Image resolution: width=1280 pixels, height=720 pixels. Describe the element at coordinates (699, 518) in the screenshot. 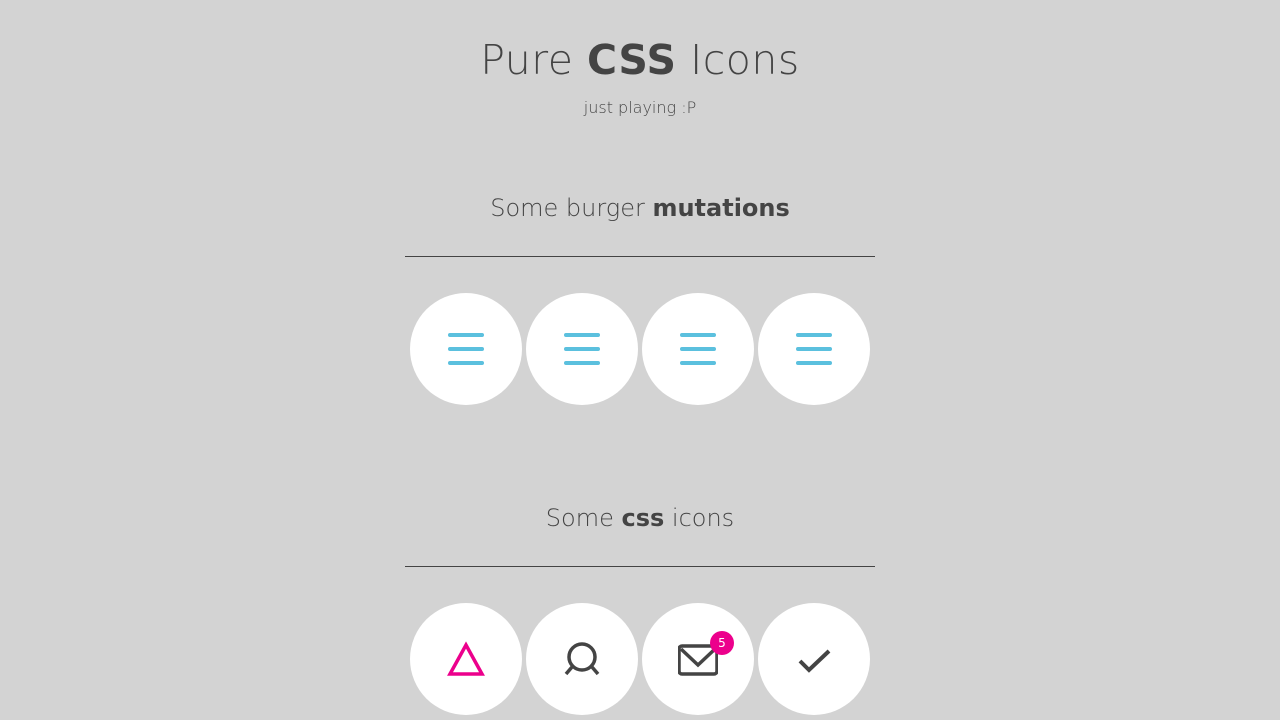

I see `section-title-suffix: icons` at that location.